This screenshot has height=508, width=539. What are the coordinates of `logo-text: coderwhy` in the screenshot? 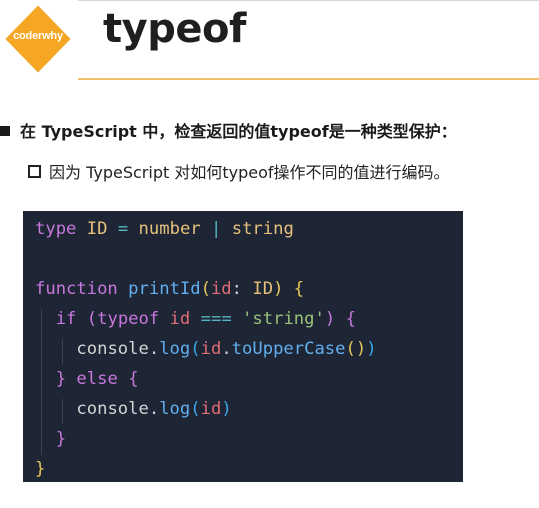 It's located at (38, 36).